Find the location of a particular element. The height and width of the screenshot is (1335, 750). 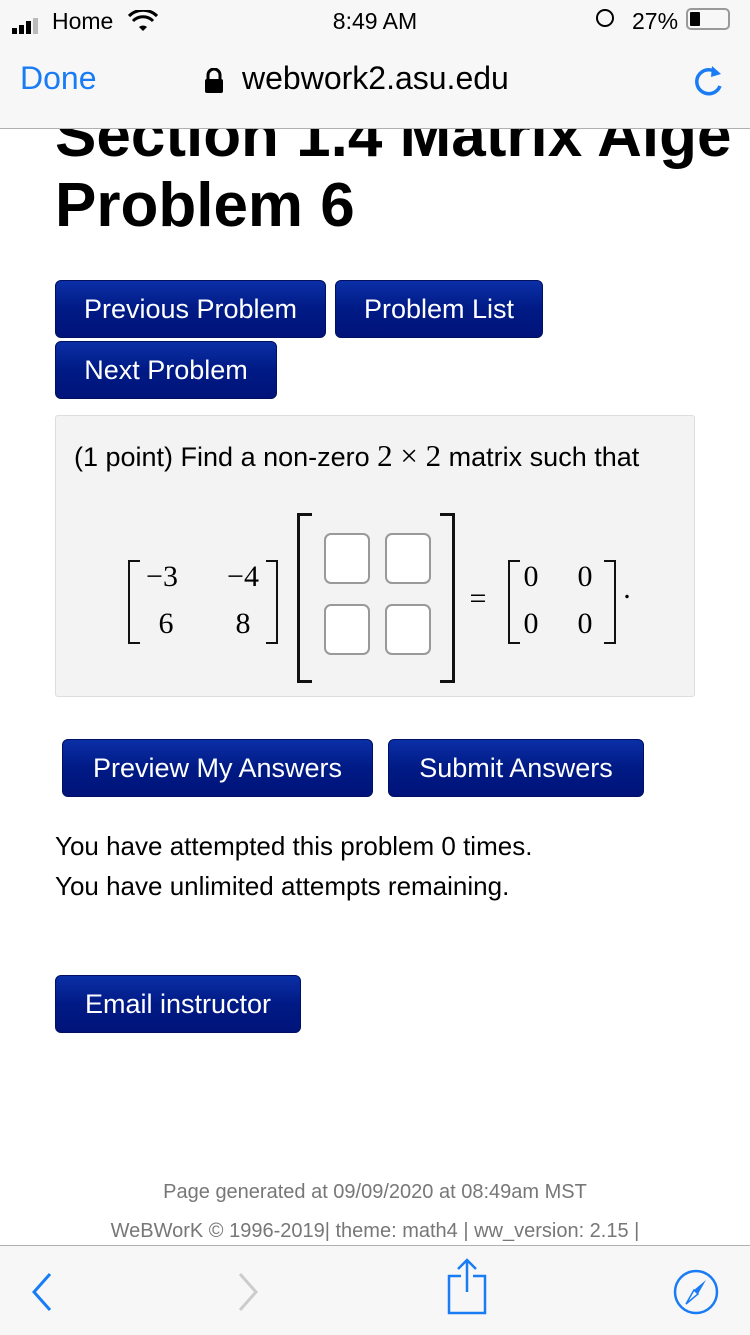

problem-list-button: Problem List is located at coordinates (439, 309).